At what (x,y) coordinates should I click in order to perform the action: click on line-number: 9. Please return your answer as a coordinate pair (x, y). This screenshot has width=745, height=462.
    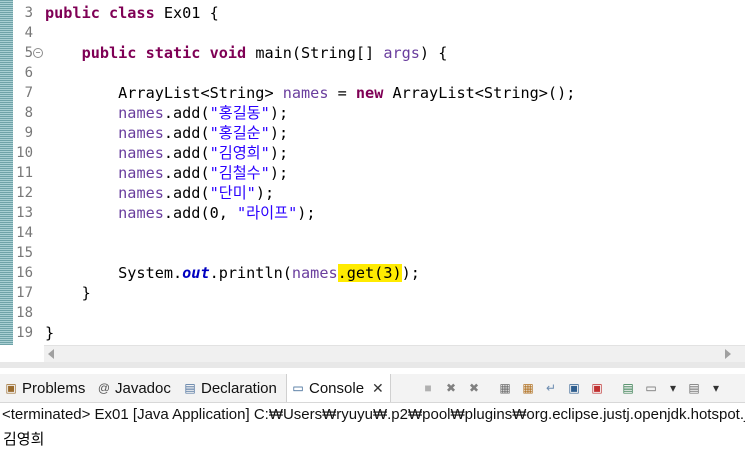
    Looking at the image, I should click on (28, 133).